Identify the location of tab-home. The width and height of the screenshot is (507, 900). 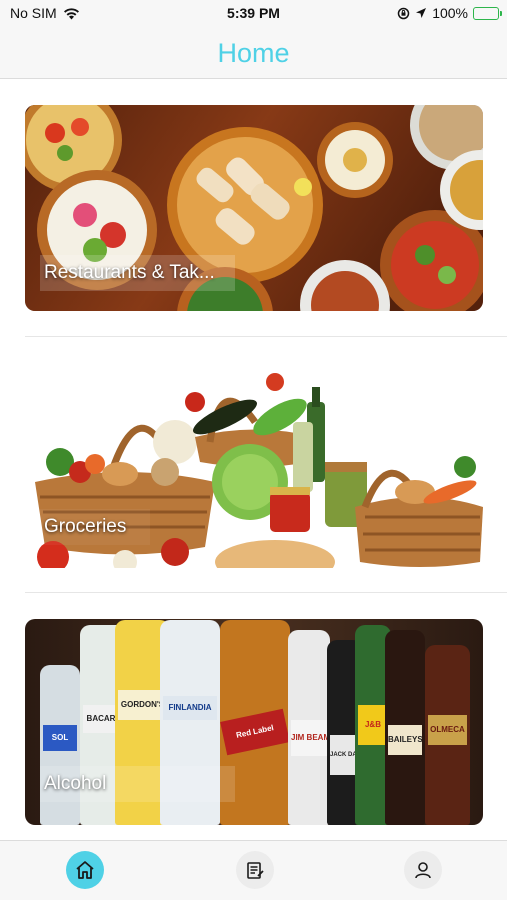
(85, 870).